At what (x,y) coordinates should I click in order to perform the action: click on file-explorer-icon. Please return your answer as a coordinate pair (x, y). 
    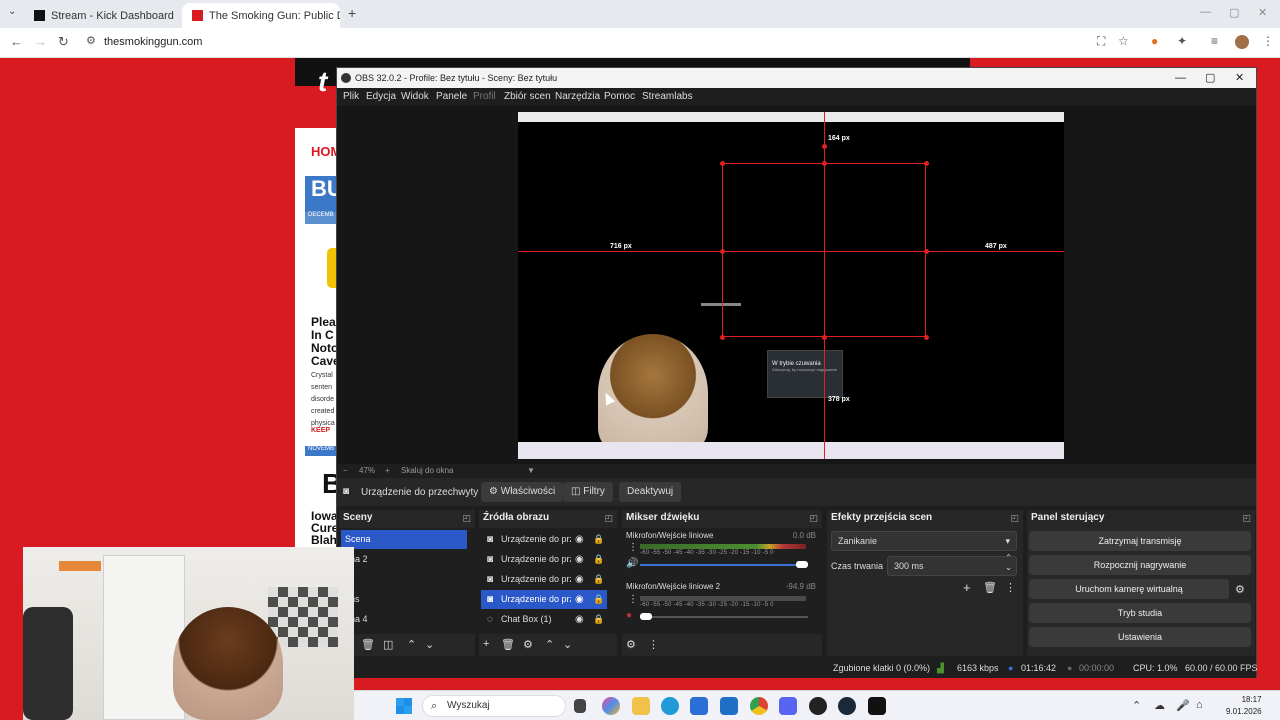
    Looking at the image, I should click on (641, 706).